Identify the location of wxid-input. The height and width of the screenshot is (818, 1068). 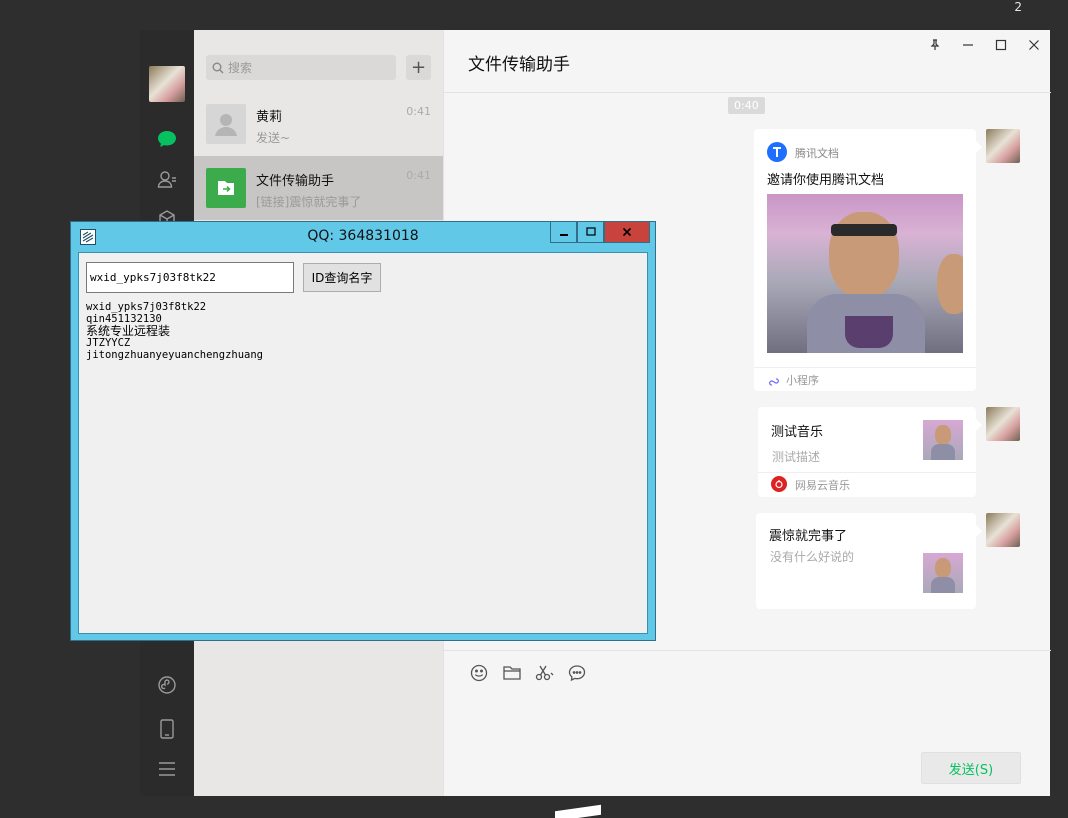
(190, 277).